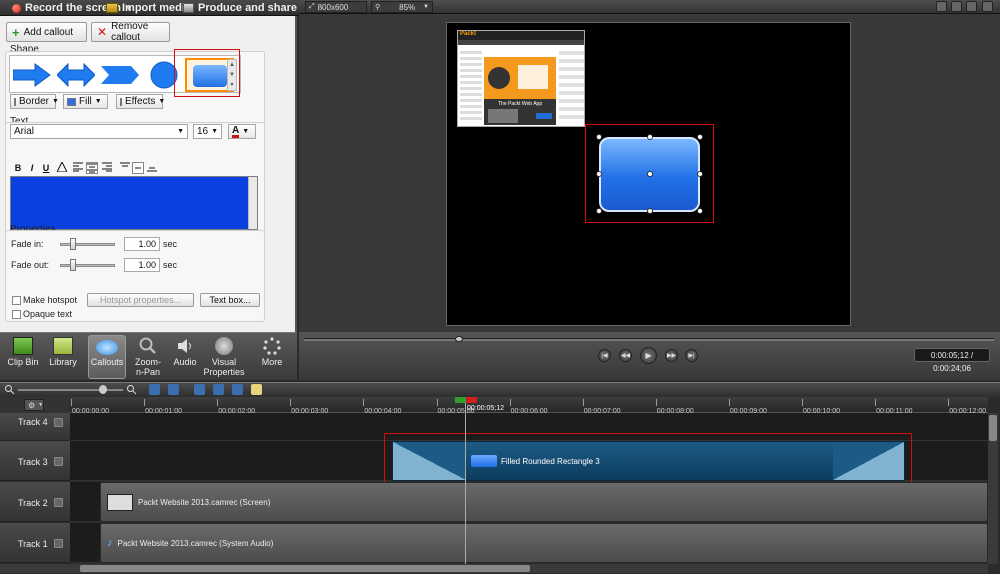  Describe the element at coordinates (256, 389) in the screenshot. I see `paste-icon` at that location.